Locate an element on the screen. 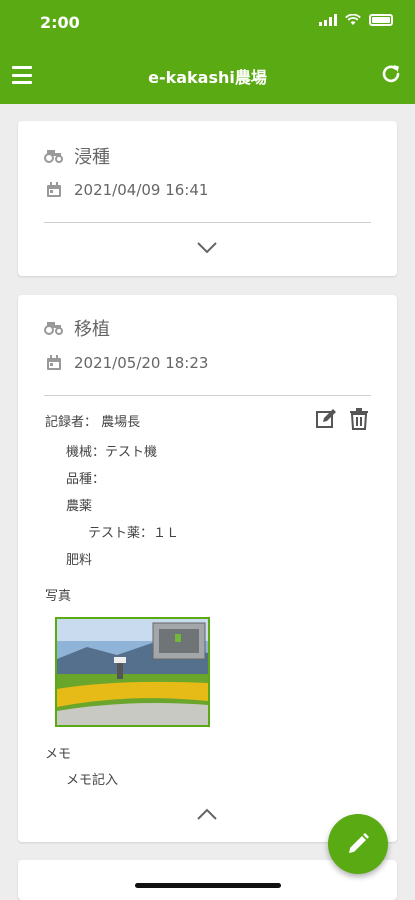 This screenshot has width=415, height=900. pencil-icon is located at coordinates (359, 843).